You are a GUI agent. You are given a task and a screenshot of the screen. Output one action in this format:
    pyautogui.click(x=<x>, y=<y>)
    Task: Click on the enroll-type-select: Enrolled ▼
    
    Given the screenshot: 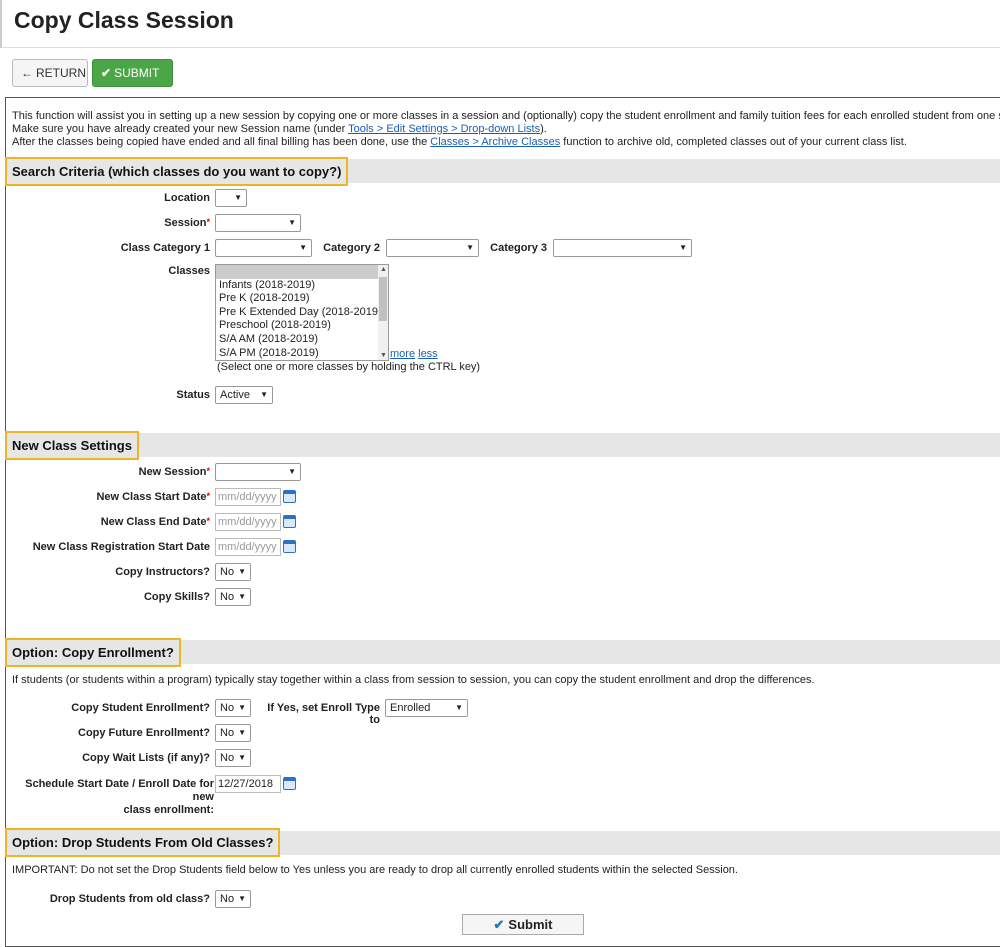 What is the action you would take?
    pyautogui.click(x=426, y=708)
    